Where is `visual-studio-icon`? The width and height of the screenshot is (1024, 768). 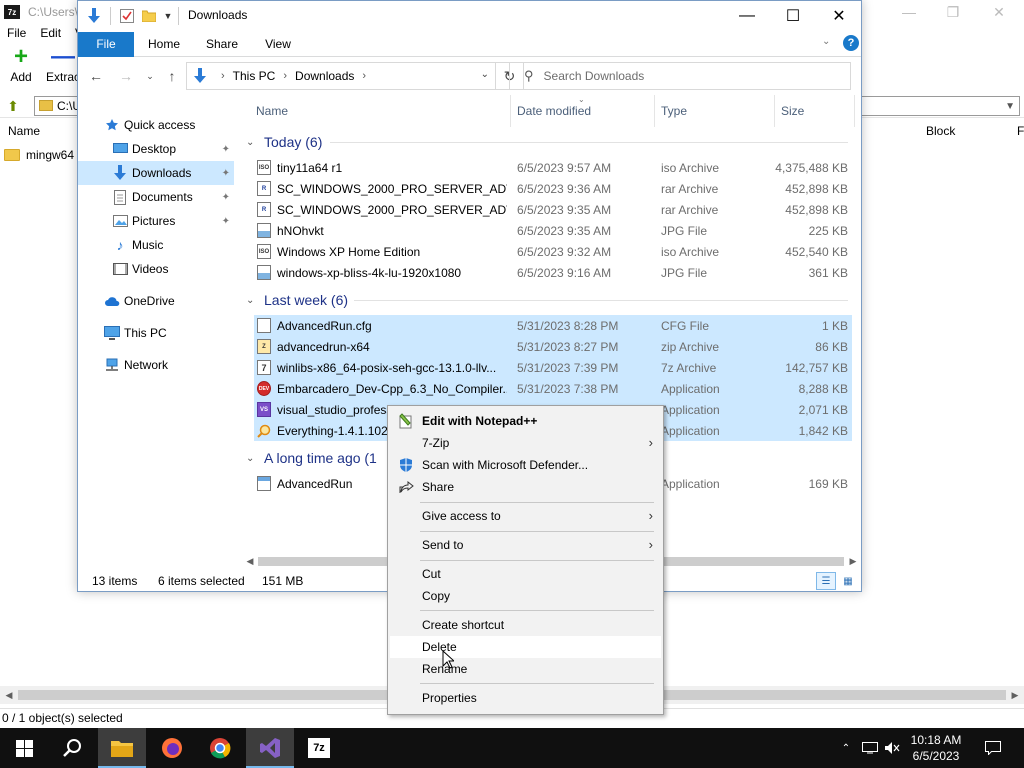
visual-studio-icon is located at coordinates (270, 748).